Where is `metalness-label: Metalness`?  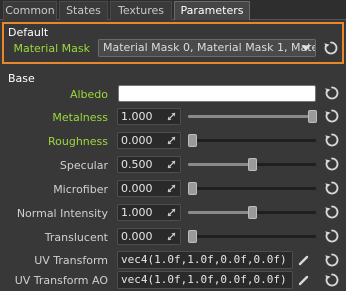 metalness-label: Metalness is located at coordinates (80, 117).